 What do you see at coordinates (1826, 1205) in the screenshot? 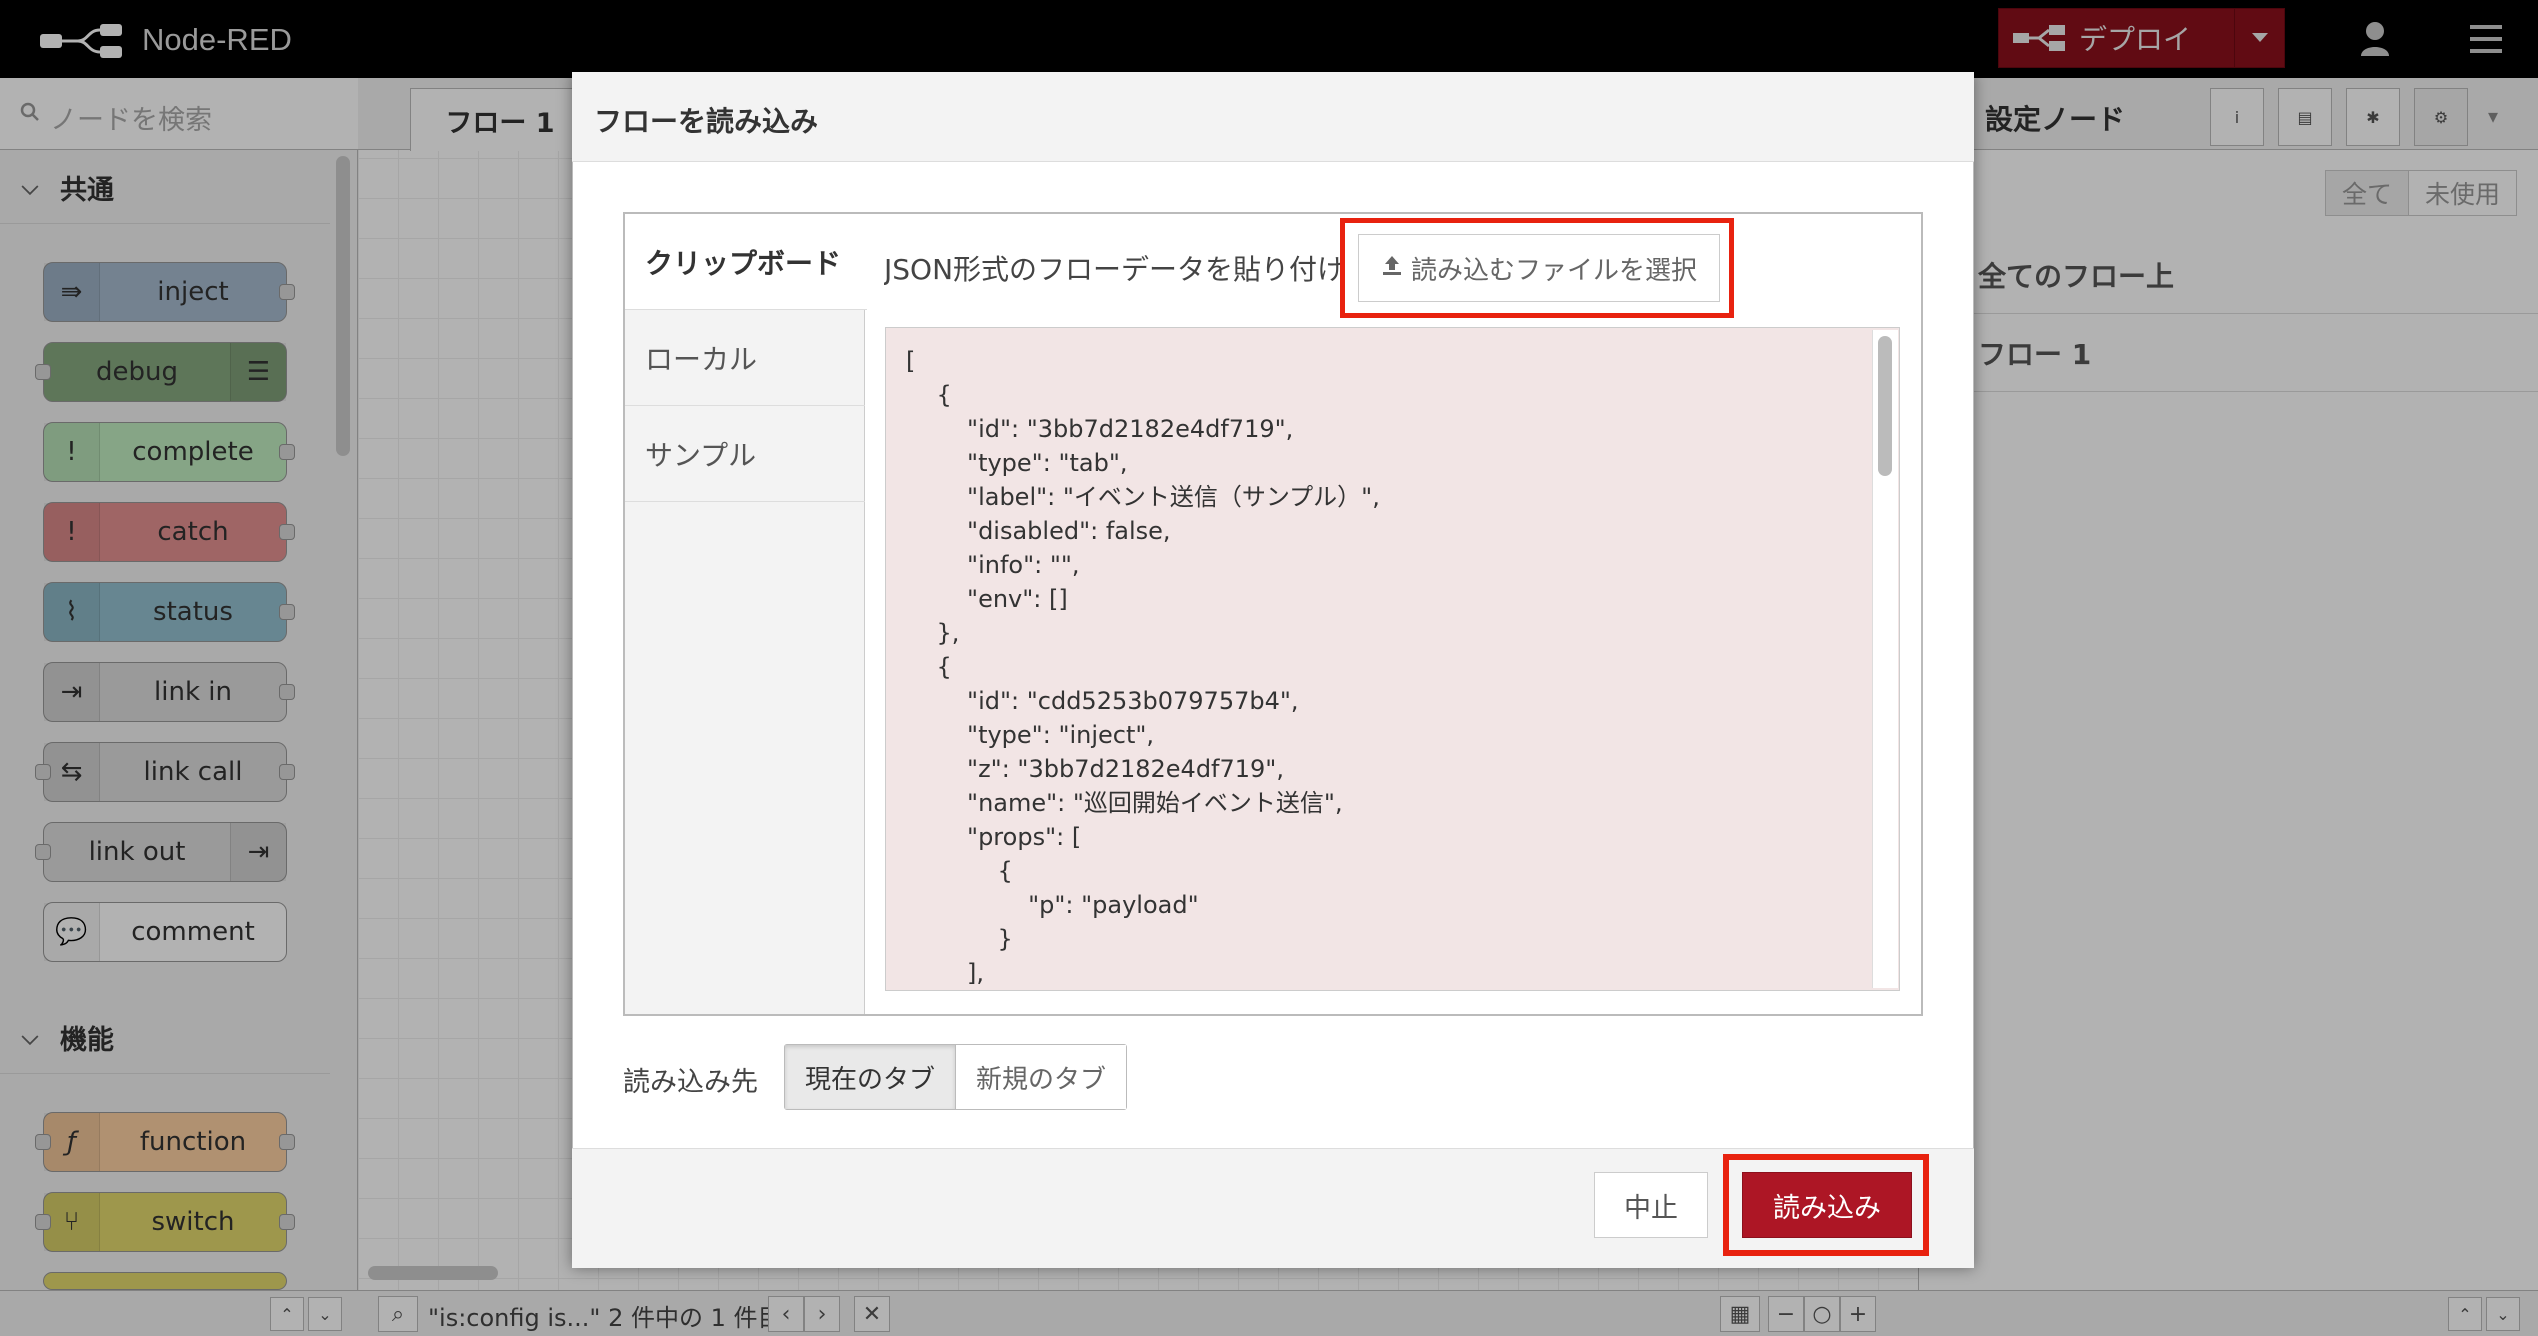
I see `highlight-import` at bounding box center [1826, 1205].